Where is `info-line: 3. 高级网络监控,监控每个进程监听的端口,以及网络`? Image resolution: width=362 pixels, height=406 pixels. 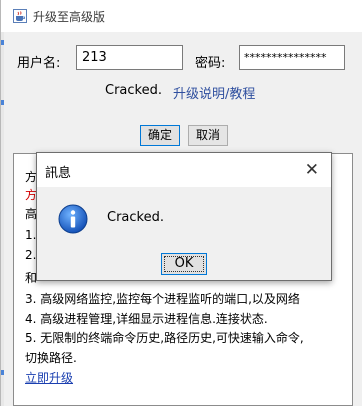 info-line: 3. 高级网络监控,监控每个进程监听的端口,以及网络 is located at coordinates (162, 299).